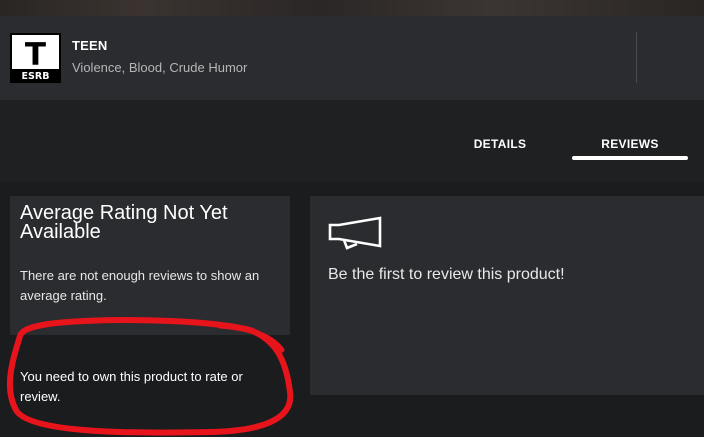 The width and height of the screenshot is (704, 437). What do you see at coordinates (160, 67) in the screenshot?
I see `rating-descriptors: Violence, Blood, Crude Humor` at bounding box center [160, 67].